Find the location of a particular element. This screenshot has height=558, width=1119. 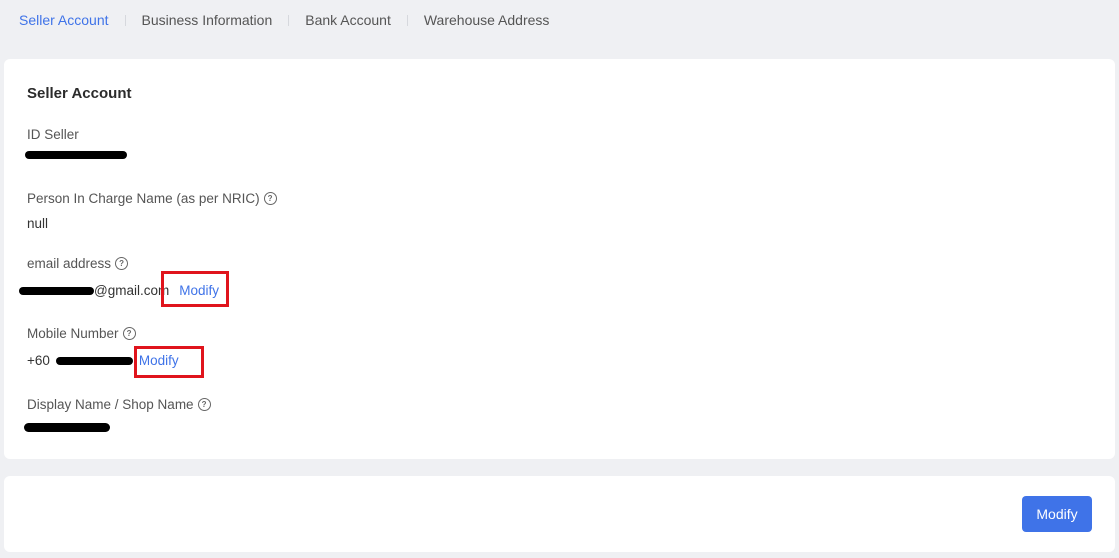

display-name-value is located at coordinates (67, 427).